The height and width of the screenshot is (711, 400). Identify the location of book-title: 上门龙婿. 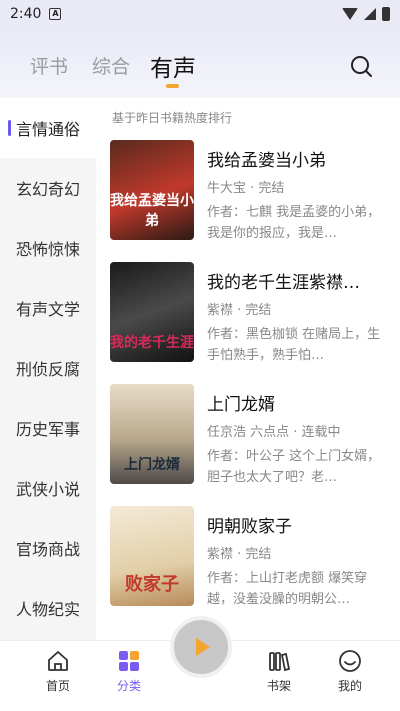
(241, 405).